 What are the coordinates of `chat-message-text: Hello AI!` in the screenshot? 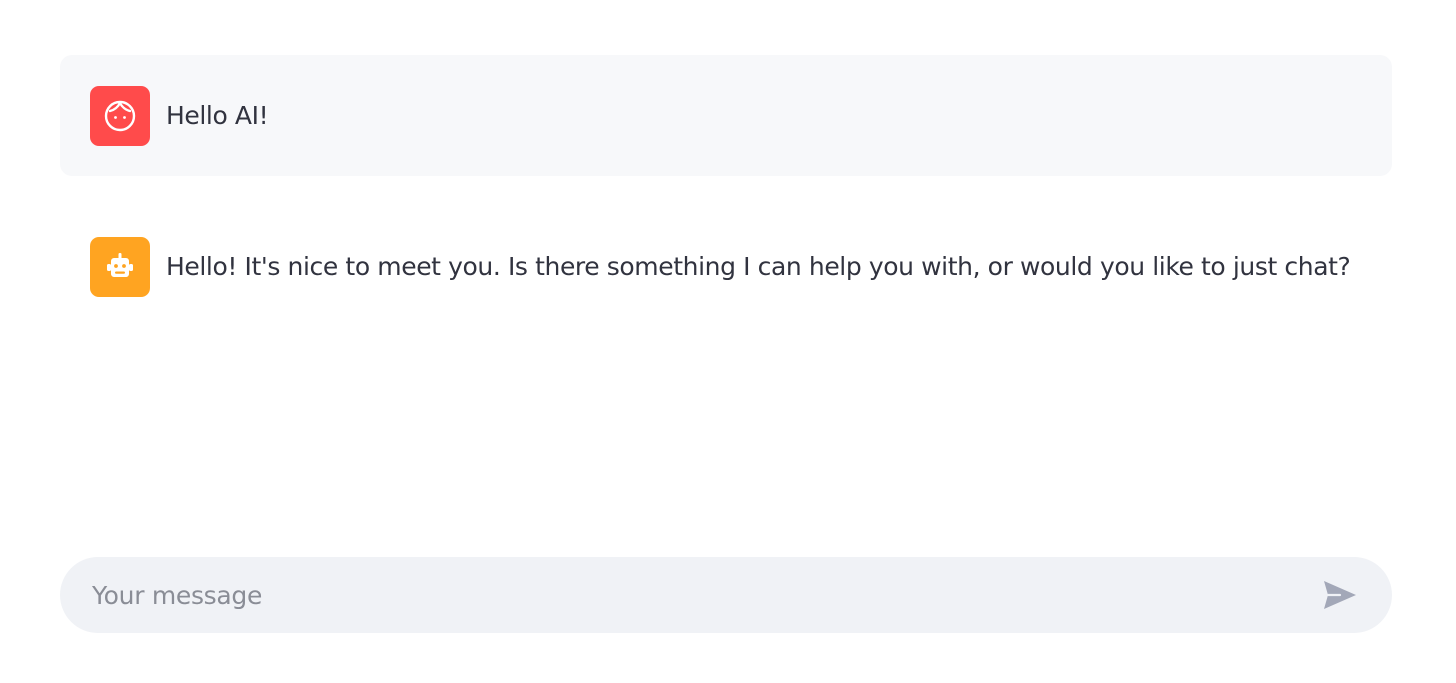 It's located at (217, 115).